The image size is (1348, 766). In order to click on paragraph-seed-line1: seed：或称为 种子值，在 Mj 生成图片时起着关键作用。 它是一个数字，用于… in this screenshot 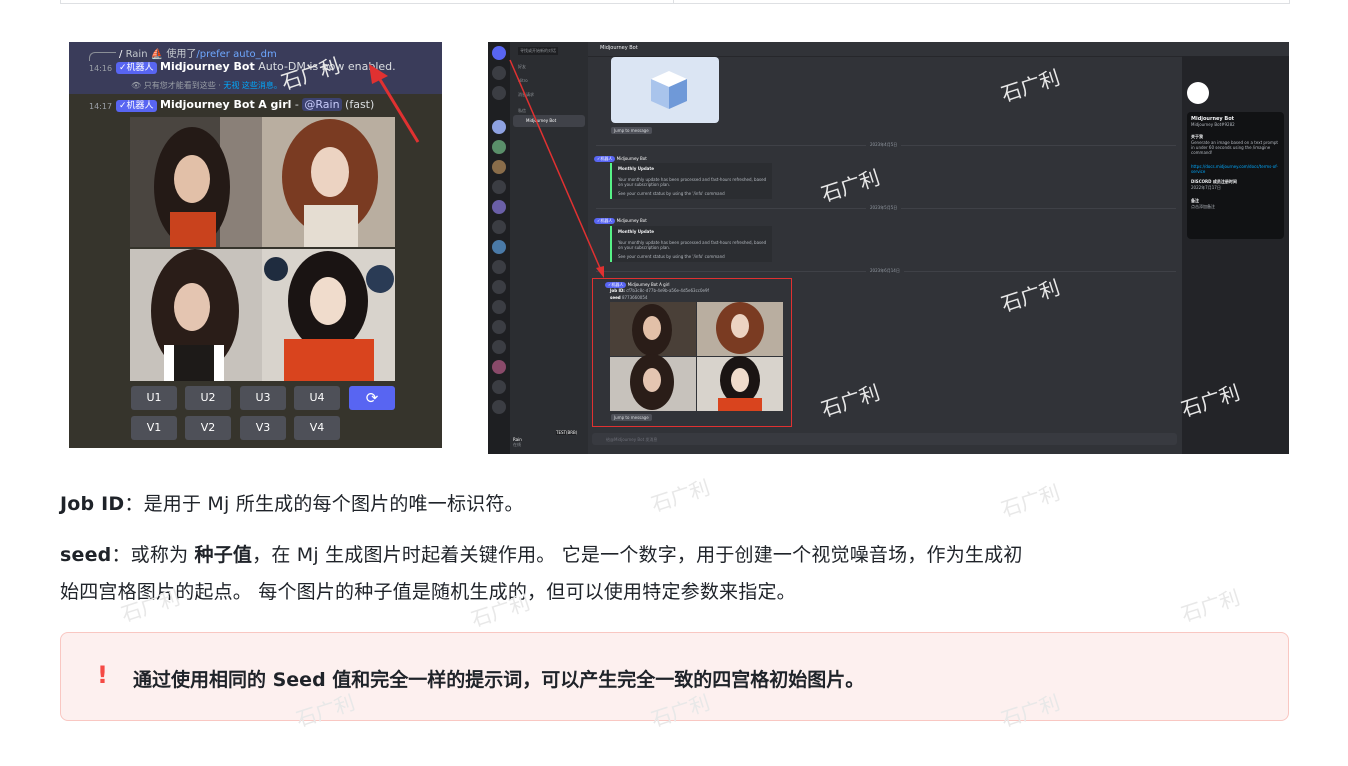, I will do `click(541, 555)`.